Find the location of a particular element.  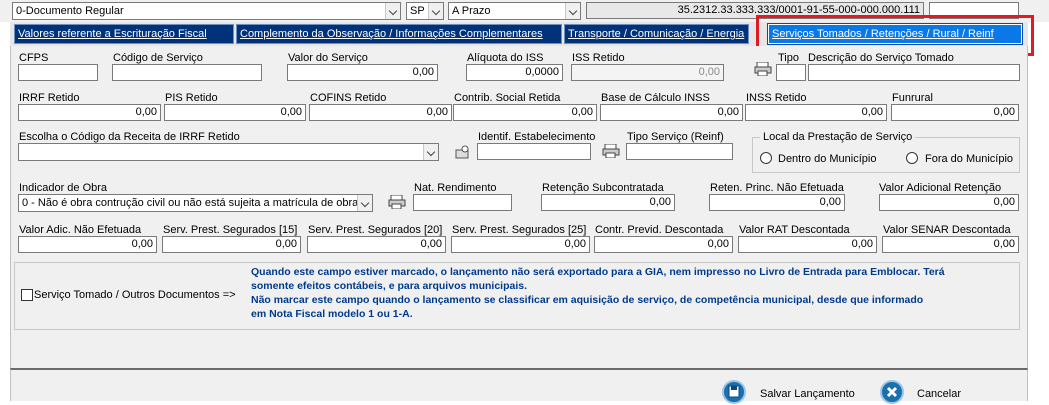

tipo-field is located at coordinates (791, 72).